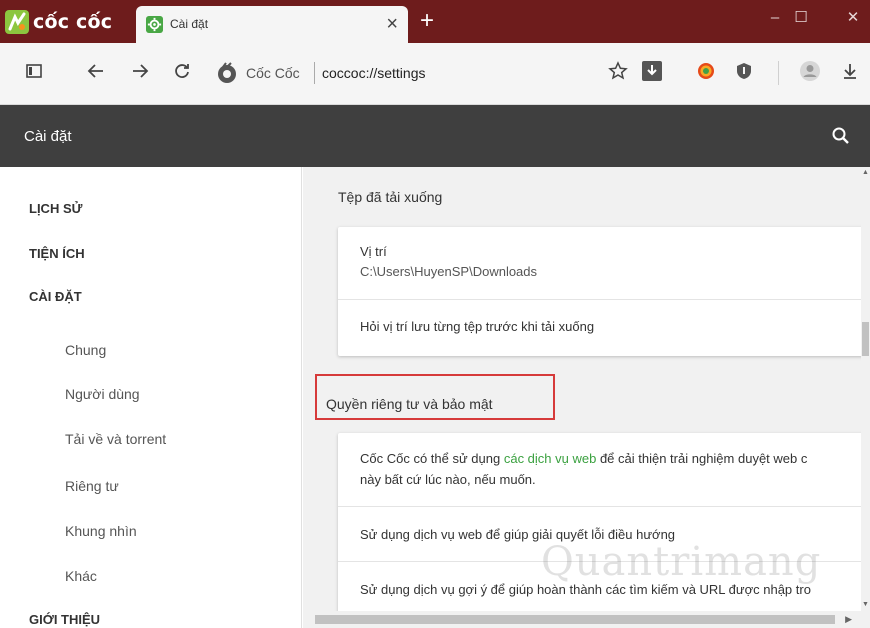 This screenshot has width=870, height=628. I want to click on profile-avatar-icon, so click(810, 71).